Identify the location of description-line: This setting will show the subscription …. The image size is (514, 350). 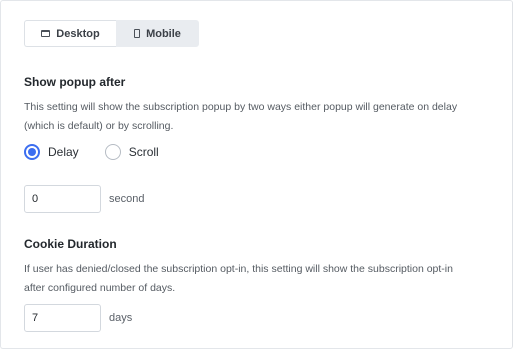
(241, 107).